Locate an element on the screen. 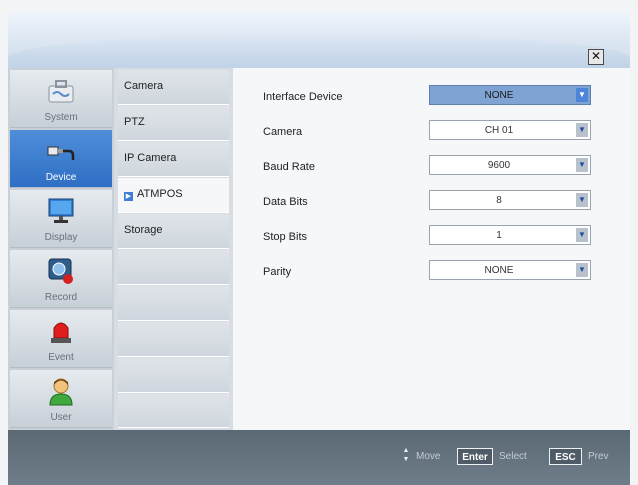 The width and height of the screenshot is (638, 485). category-label: Display is located at coordinates (61, 237).